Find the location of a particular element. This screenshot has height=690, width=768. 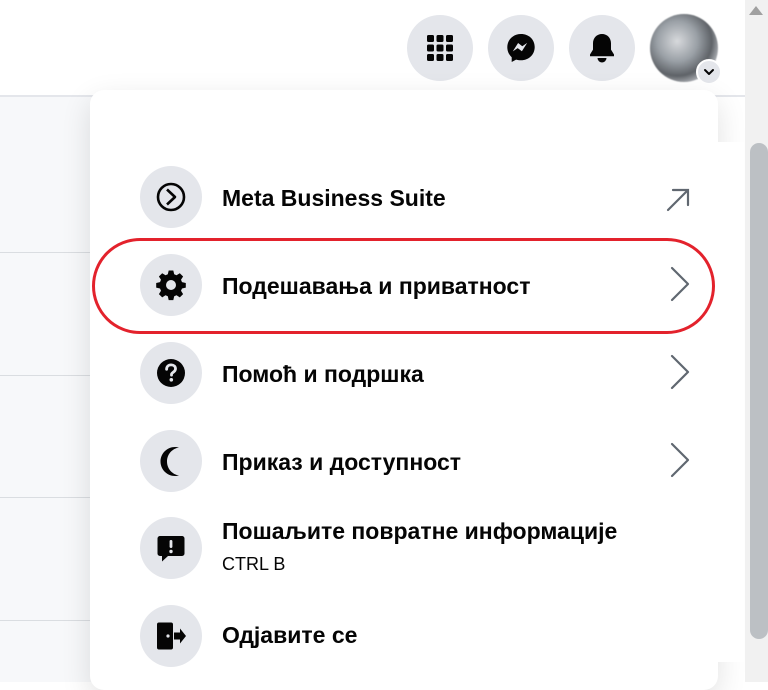

menu-item-help-support: Помоћ и подршка is located at coordinates (415, 366).